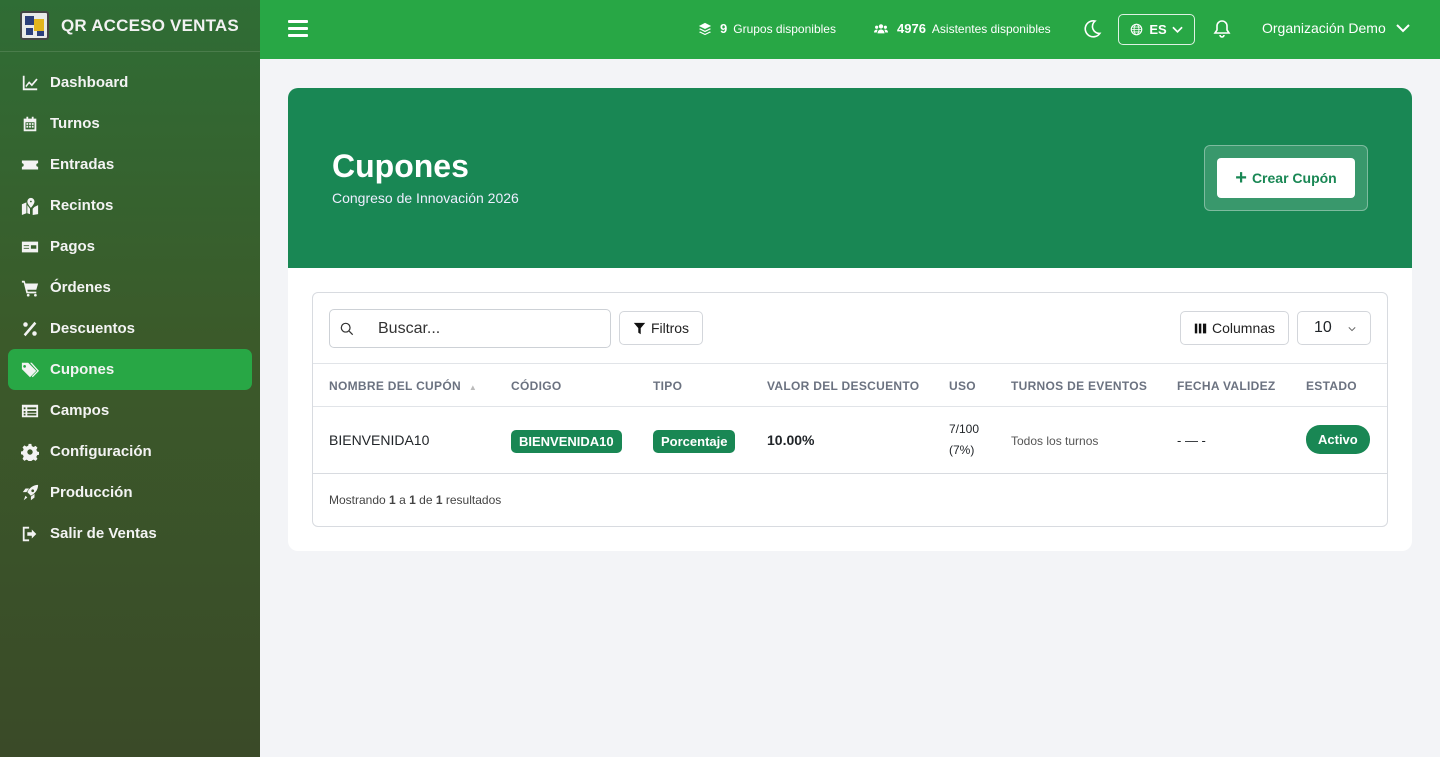 The height and width of the screenshot is (757, 1440). Describe the element at coordinates (82, 205) in the screenshot. I see `sidebar-item-label: Recintos` at that location.